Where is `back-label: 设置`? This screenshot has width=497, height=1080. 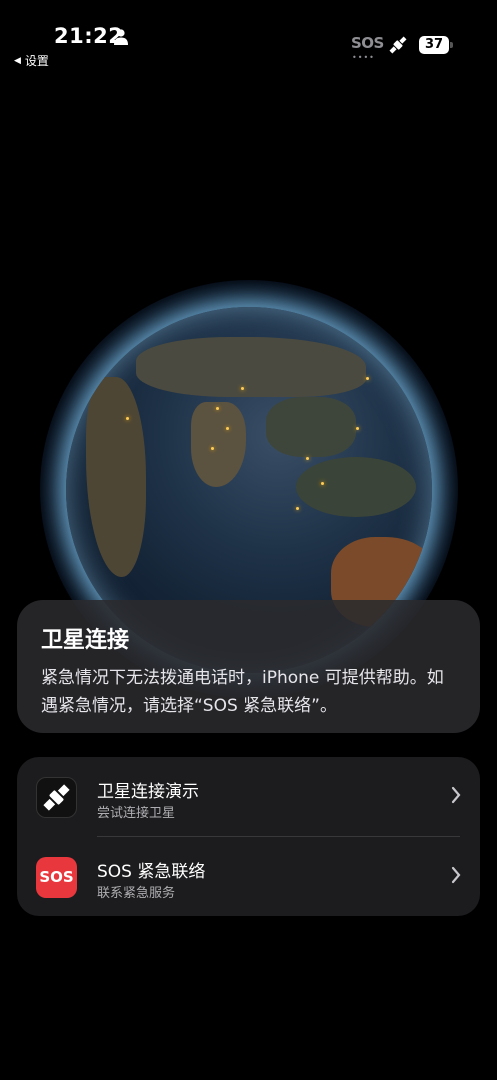 back-label: 设置 is located at coordinates (36, 61).